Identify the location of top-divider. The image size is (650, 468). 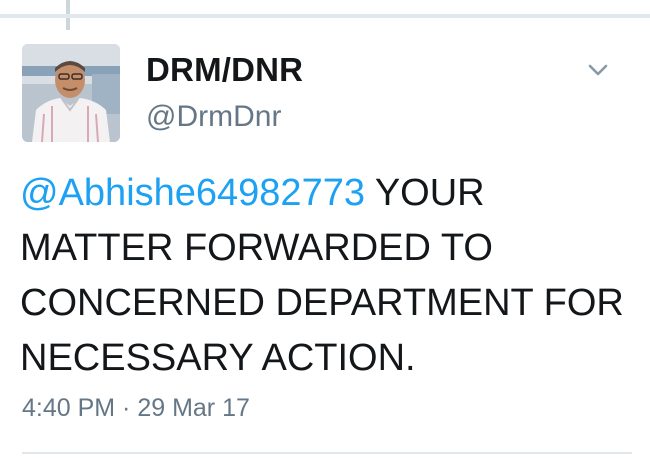
(325, 16).